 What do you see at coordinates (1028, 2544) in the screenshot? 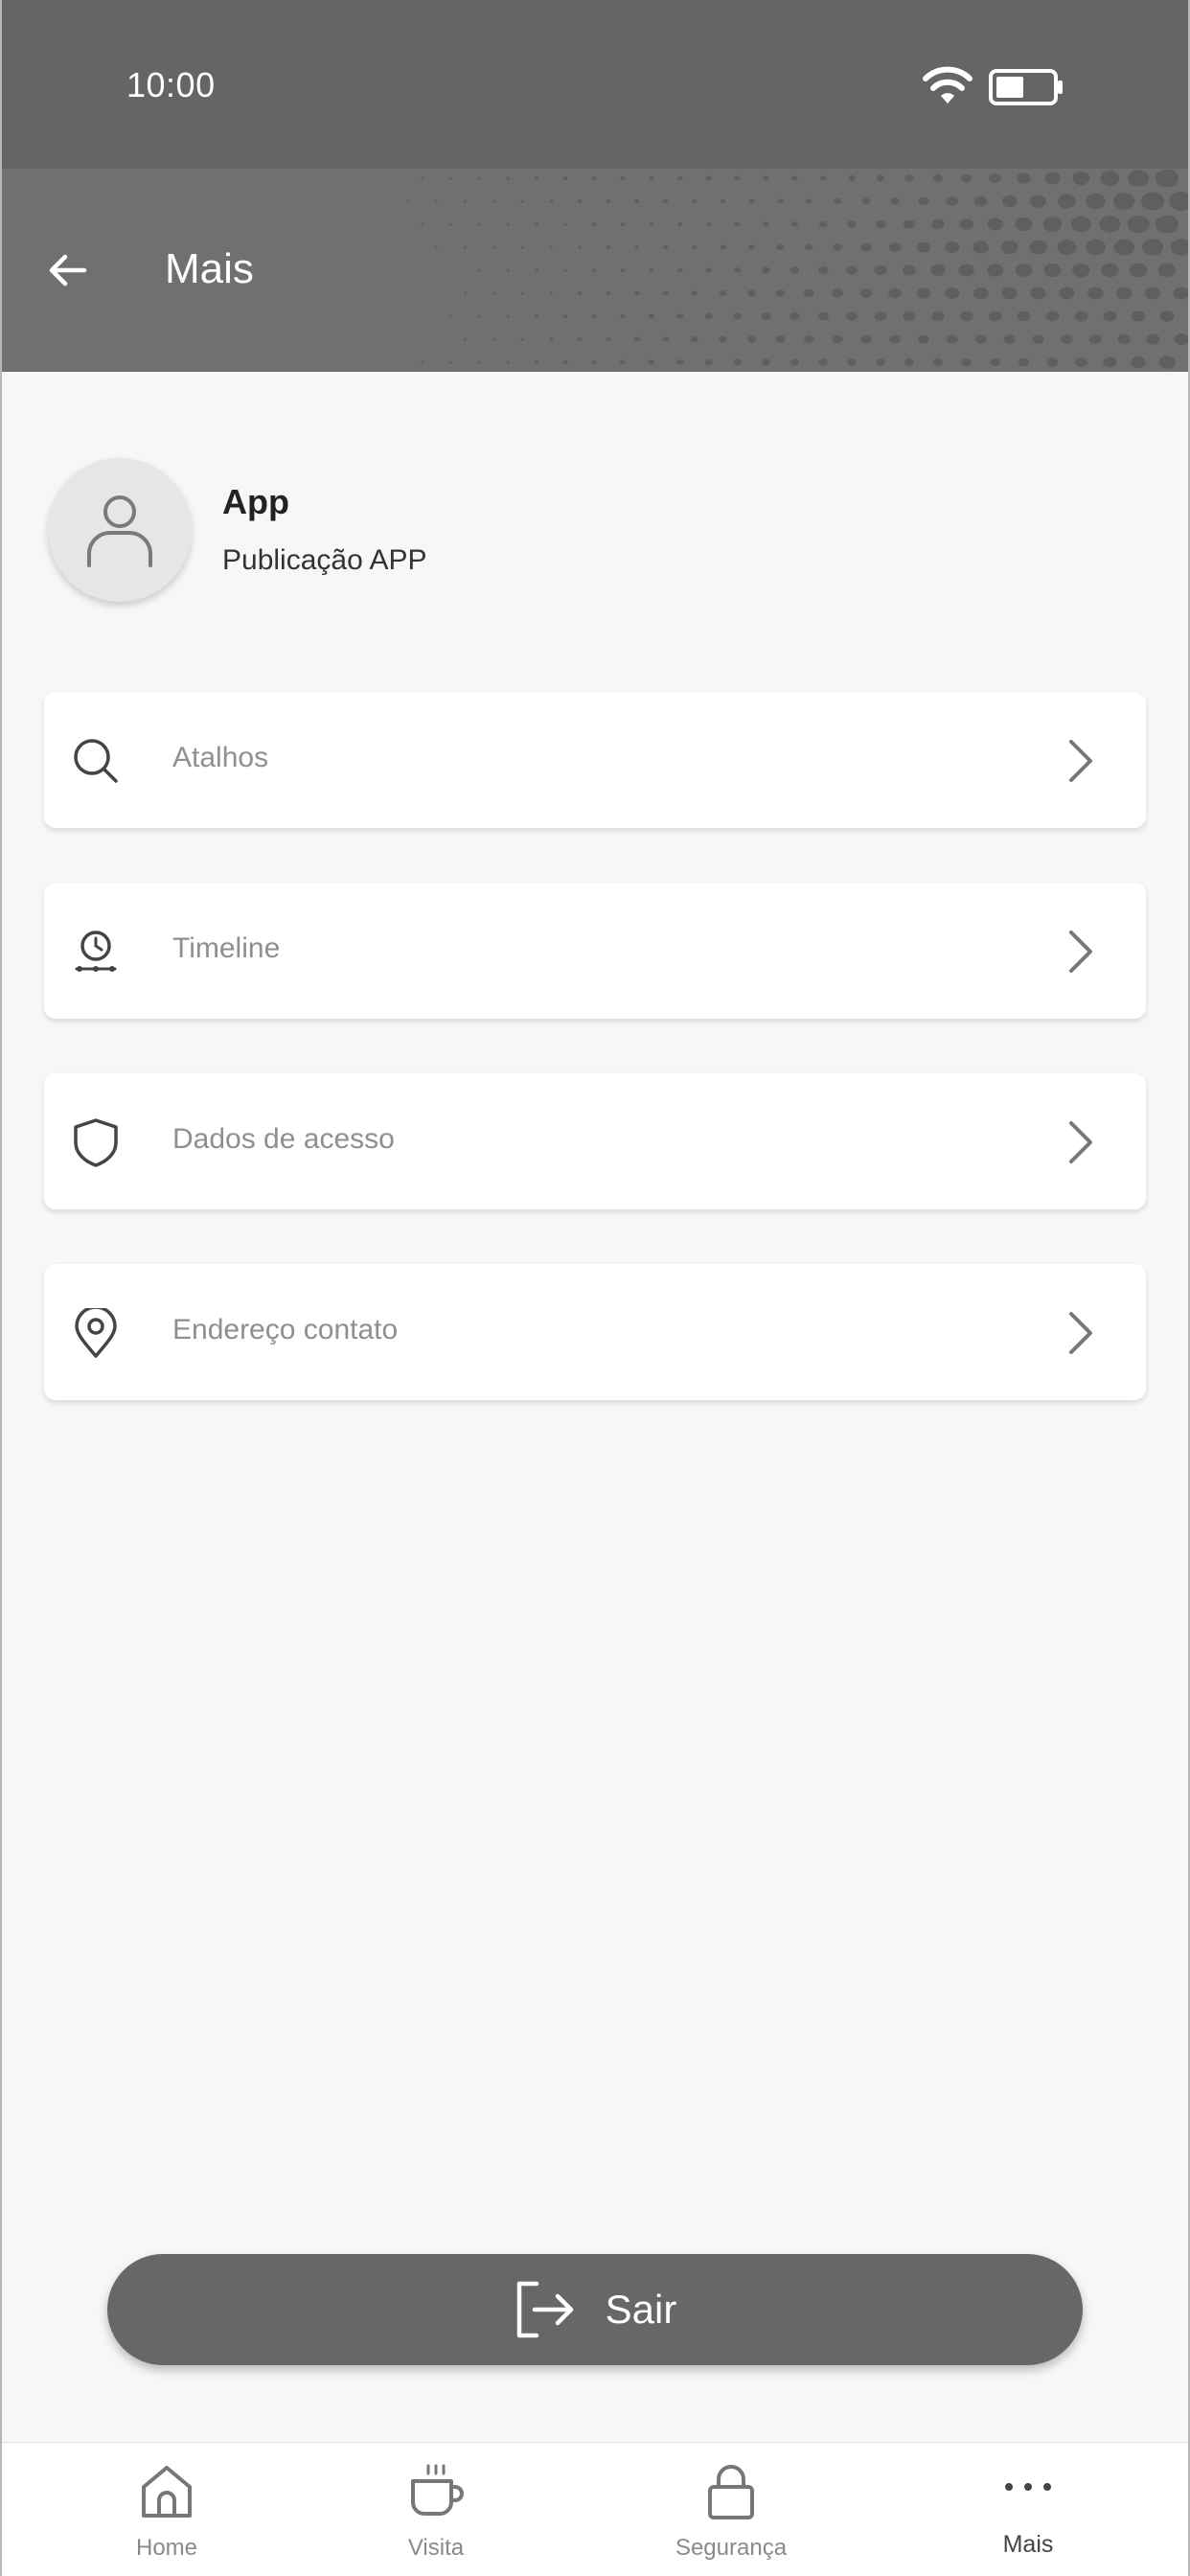
I see `nav-label: Mais` at bounding box center [1028, 2544].